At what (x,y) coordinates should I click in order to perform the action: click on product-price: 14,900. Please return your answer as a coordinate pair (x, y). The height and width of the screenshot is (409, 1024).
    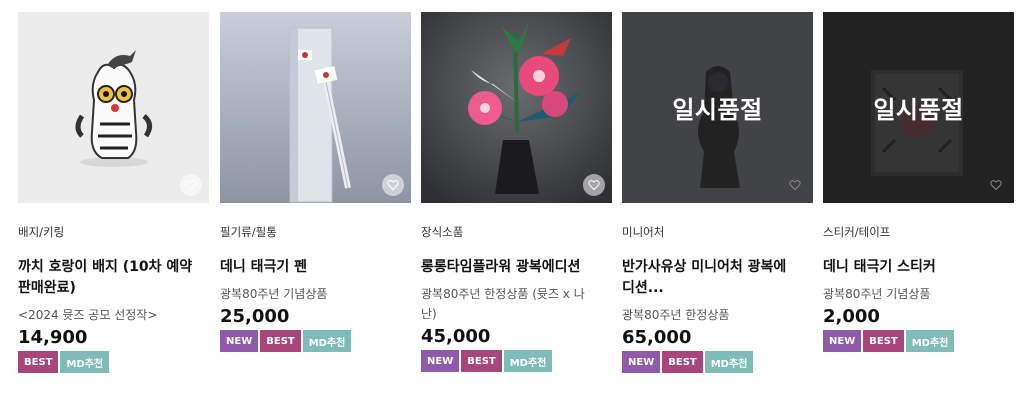
    Looking at the image, I should click on (53, 337).